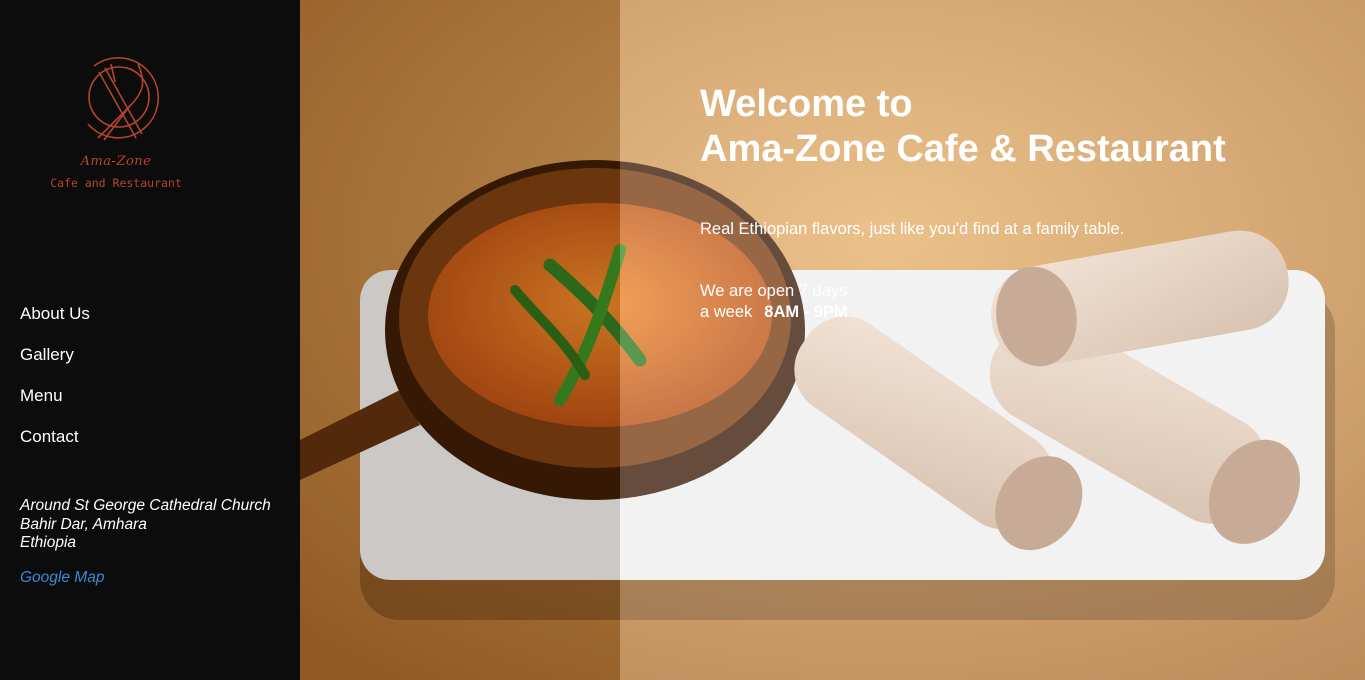  Describe the element at coordinates (123, 99) in the screenshot. I see `fork-knife-plate-icon` at that location.